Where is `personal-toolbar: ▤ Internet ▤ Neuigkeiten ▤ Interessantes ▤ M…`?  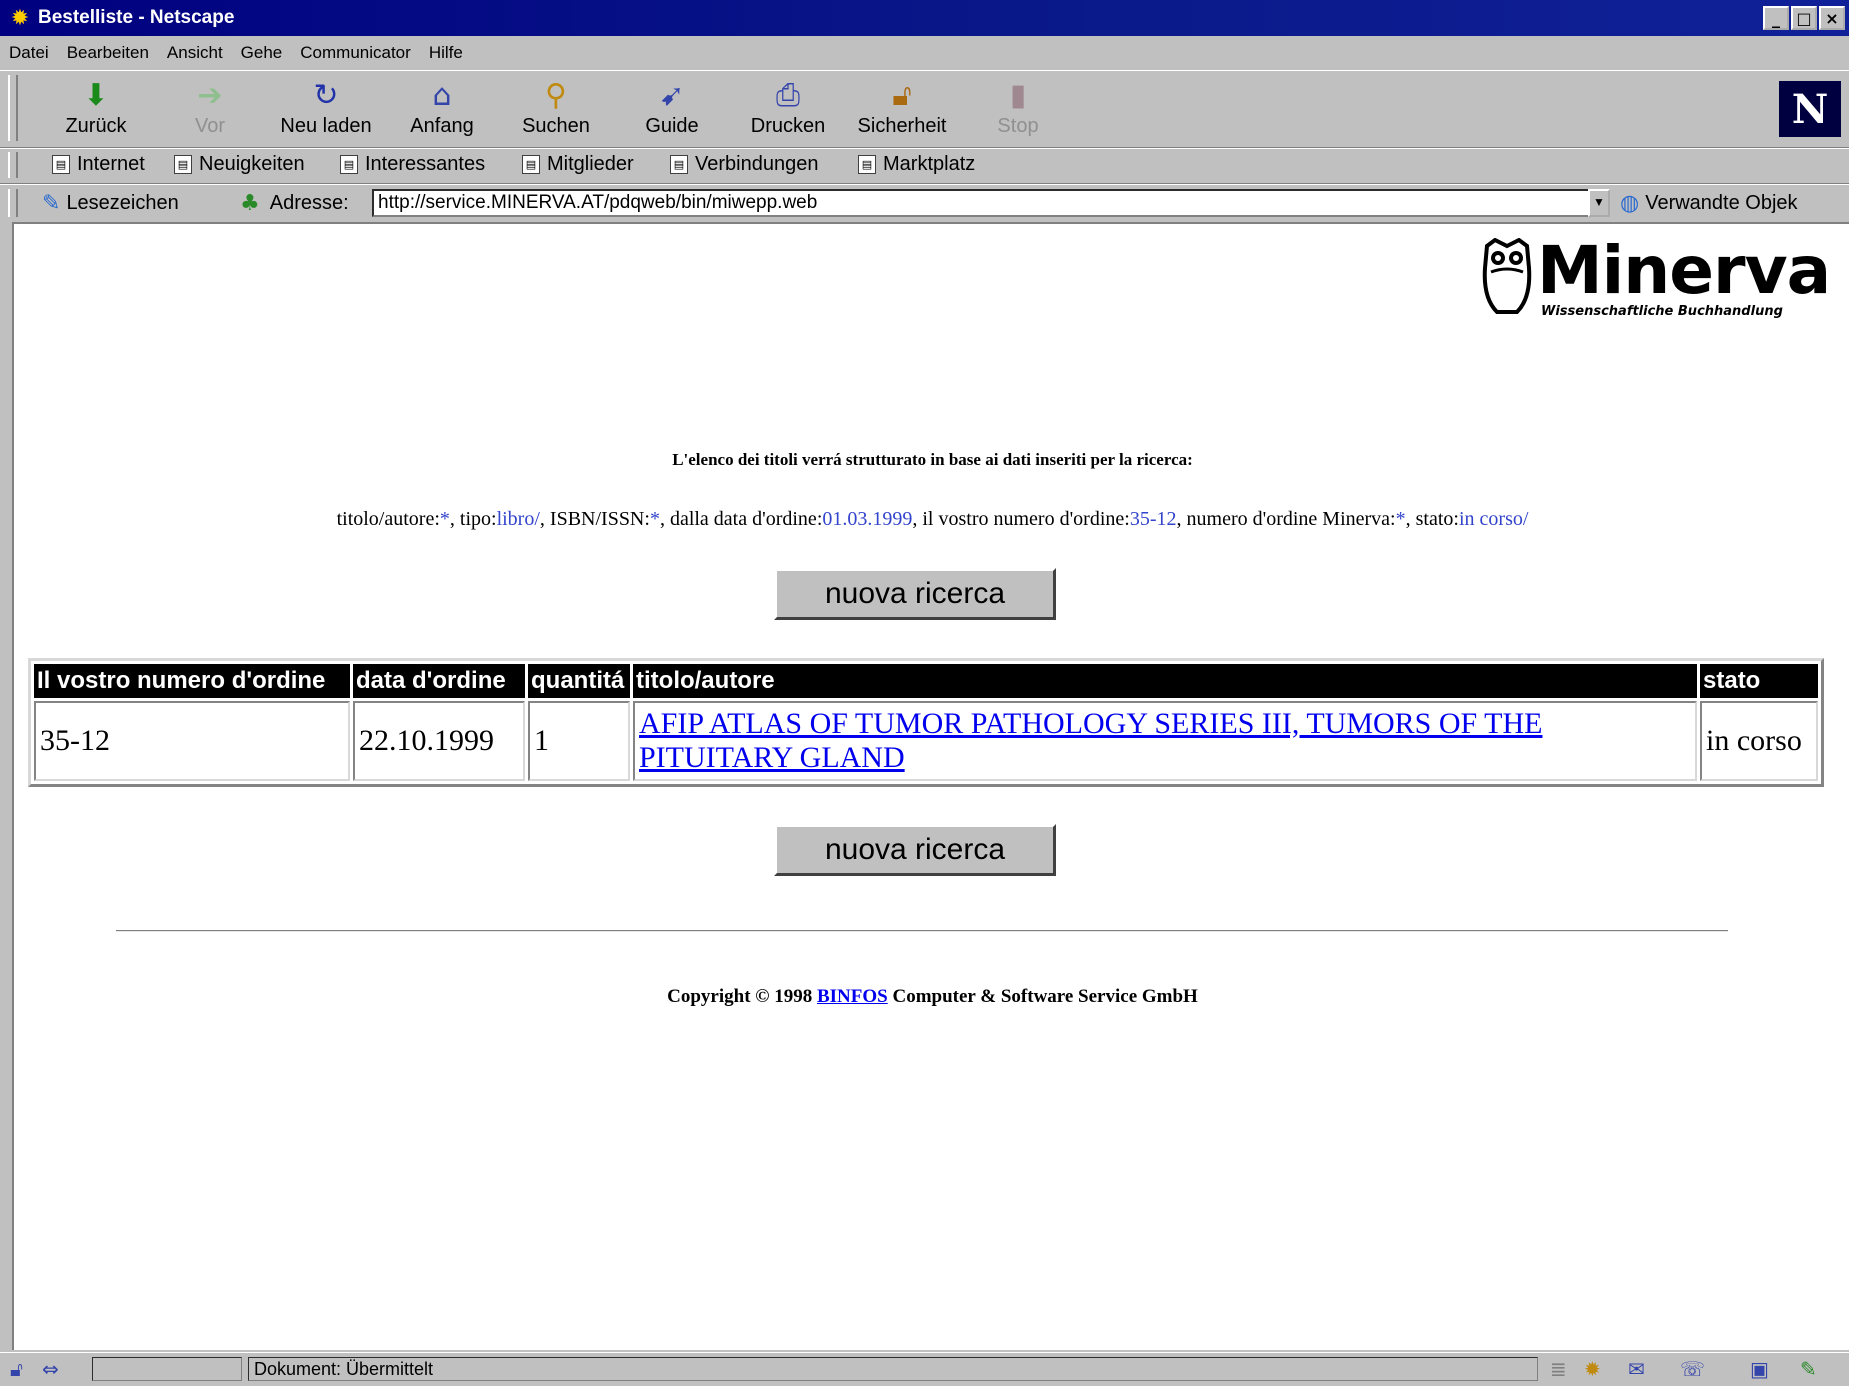 personal-toolbar: ▤ Internet ▤ Neuigkeiten ▤ Interessantes ▤ M… is located at coordinates (924, 166).